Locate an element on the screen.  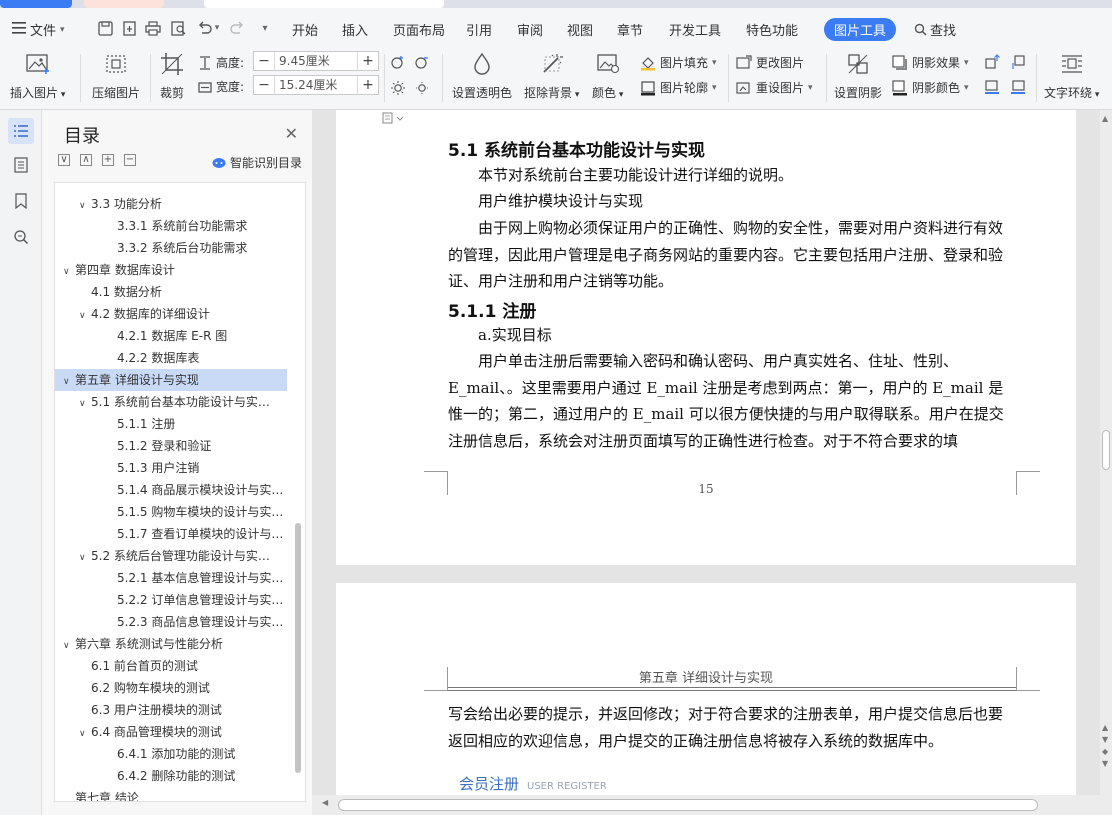
height-stepper: − 9.45厘米 + is located at coordinates (316, 61).